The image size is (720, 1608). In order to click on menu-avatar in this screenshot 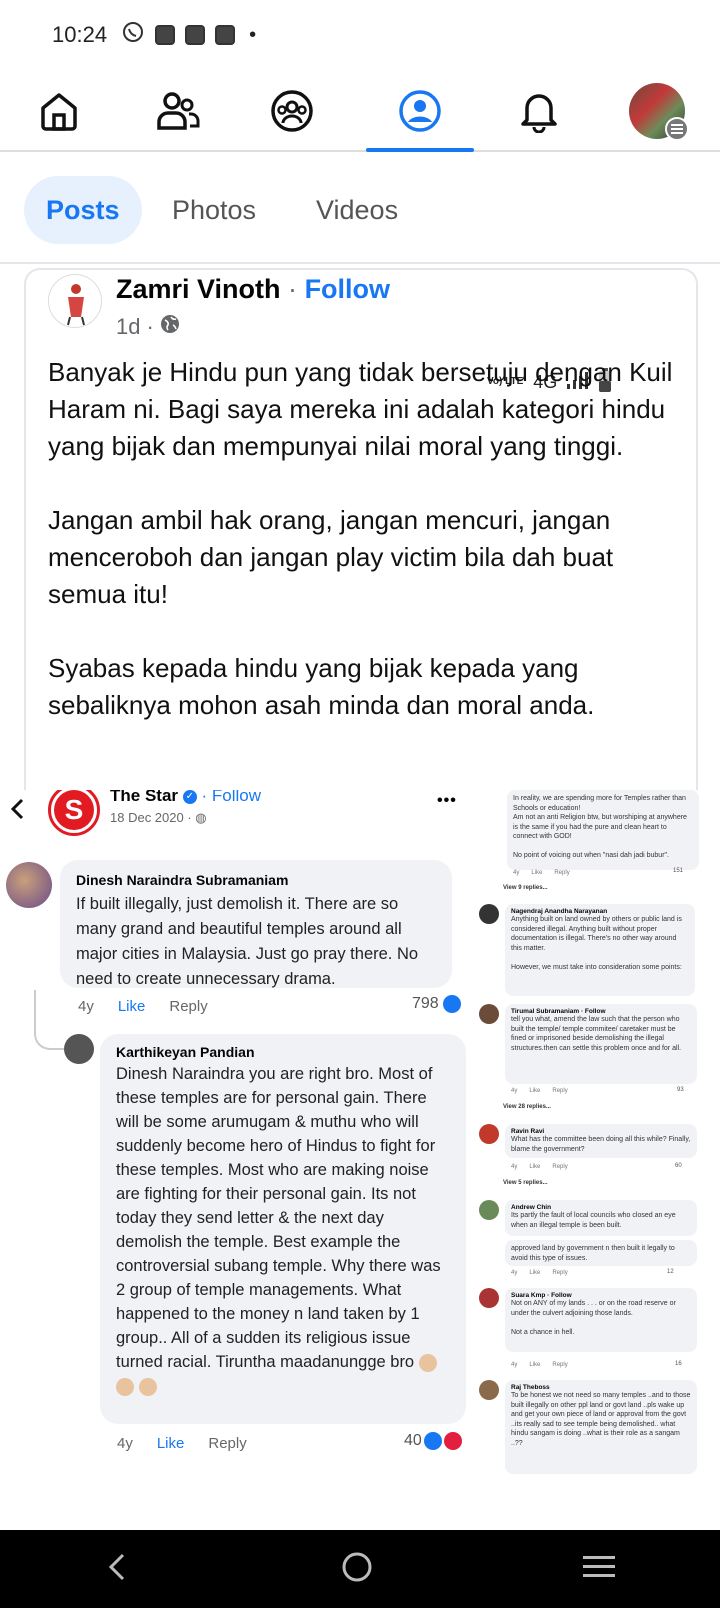, I will do `click(657, 111)`.